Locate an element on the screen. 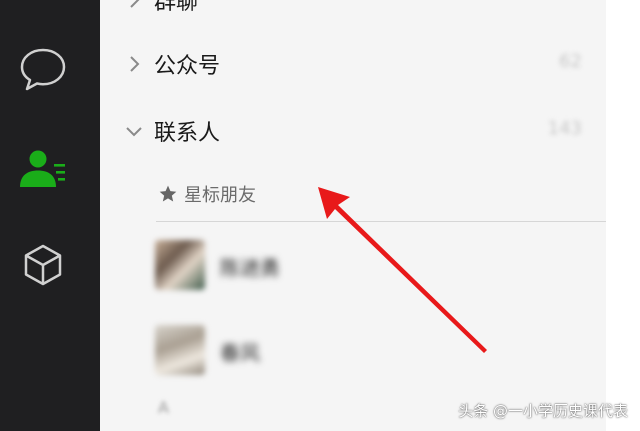 This screenshot has width=640, height=431. contact-item: 陈进勇 is located at coordinates (353, 268).